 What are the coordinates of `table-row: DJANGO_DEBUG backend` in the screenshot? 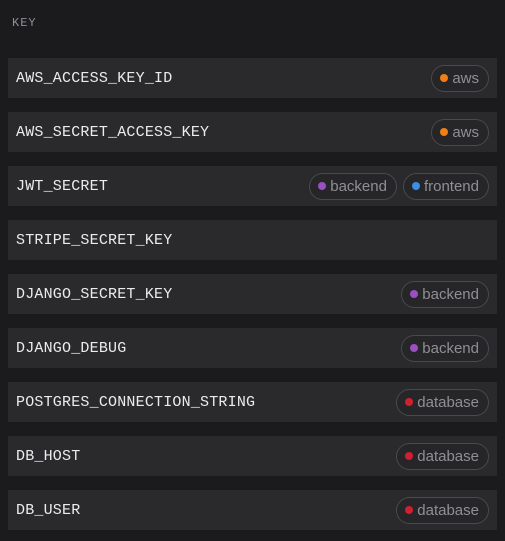 It's located at (252, 348).